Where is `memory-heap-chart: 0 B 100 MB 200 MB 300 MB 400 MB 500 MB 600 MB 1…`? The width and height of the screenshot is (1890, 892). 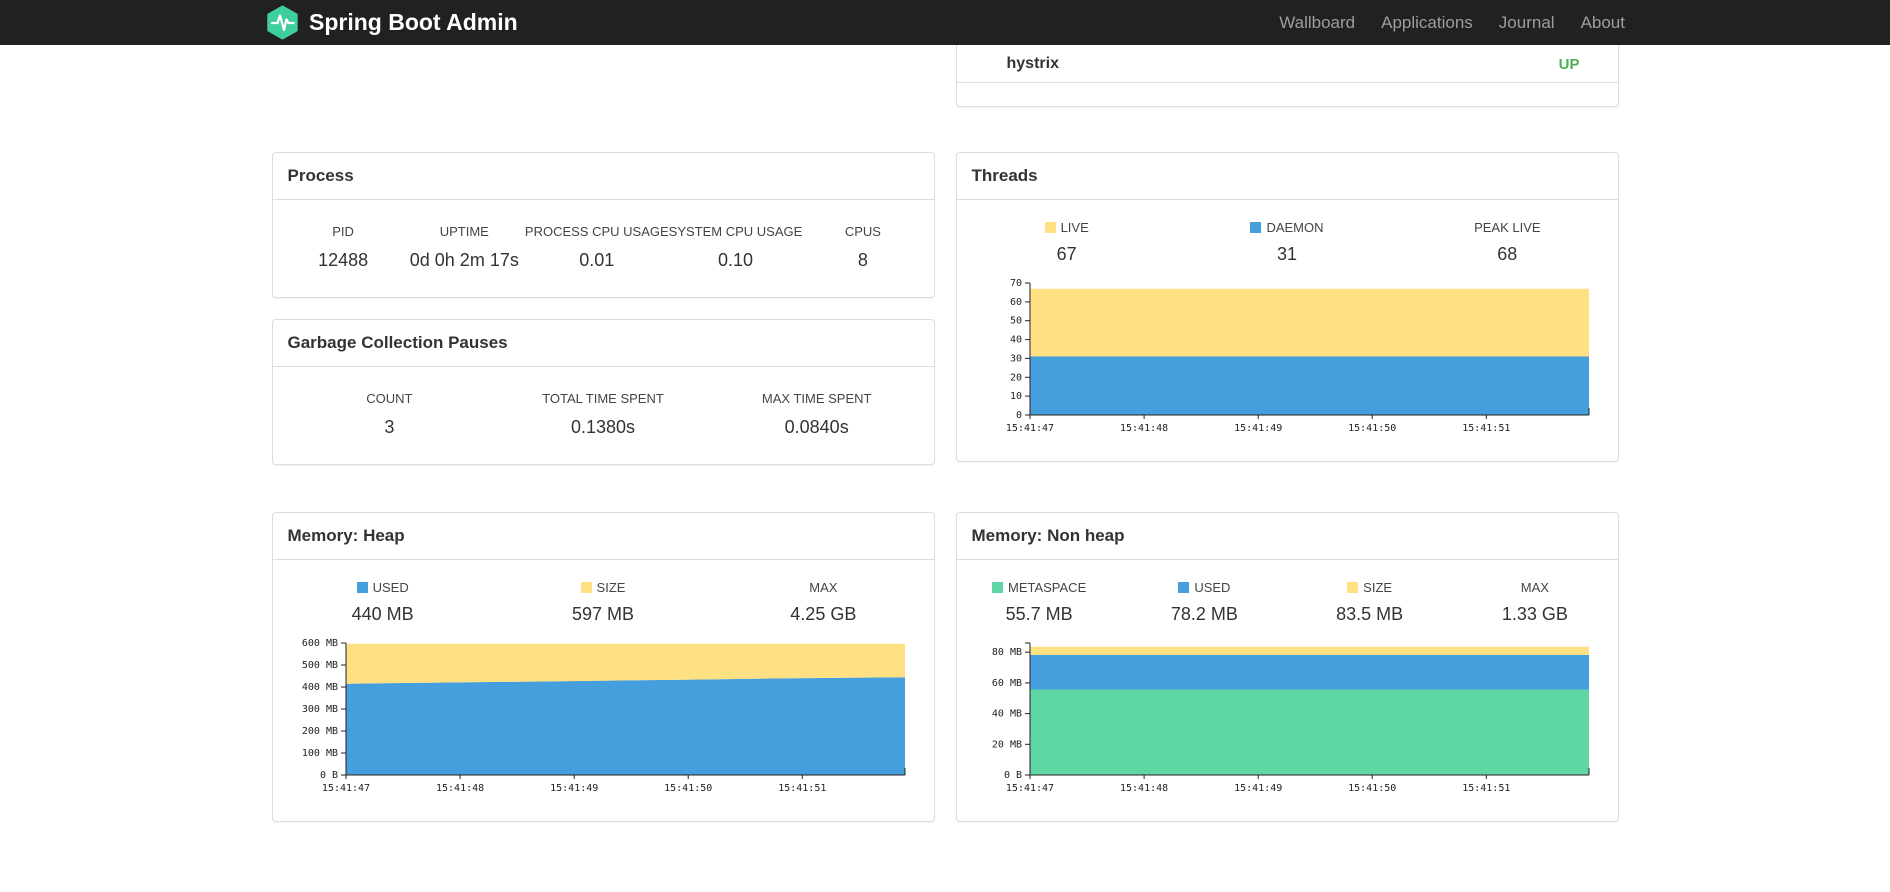 memory-heap-chart: 0 B 100 MB 200 MB 300 MB 400 MB 500 MB 600 MB 1… is located at coordinates (603, 716).